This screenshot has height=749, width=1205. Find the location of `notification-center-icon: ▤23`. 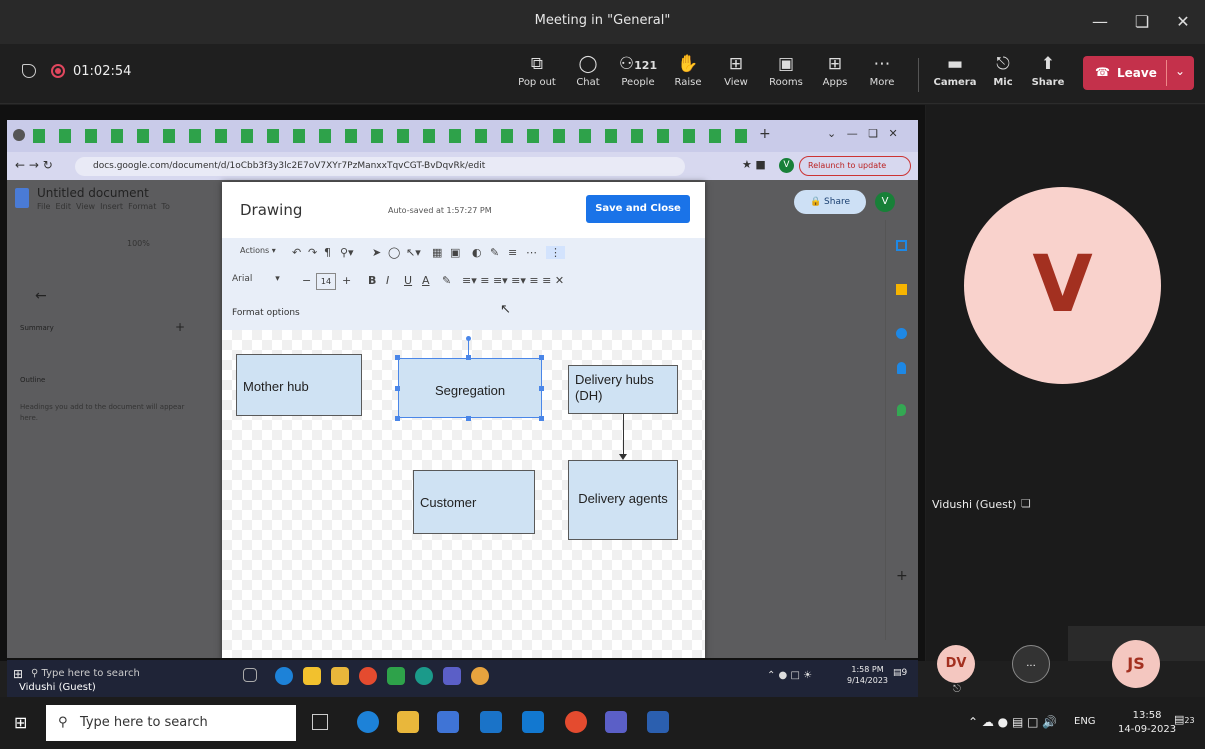

notification-center-icon: ▤23 is located at coordinates (1184, 719).